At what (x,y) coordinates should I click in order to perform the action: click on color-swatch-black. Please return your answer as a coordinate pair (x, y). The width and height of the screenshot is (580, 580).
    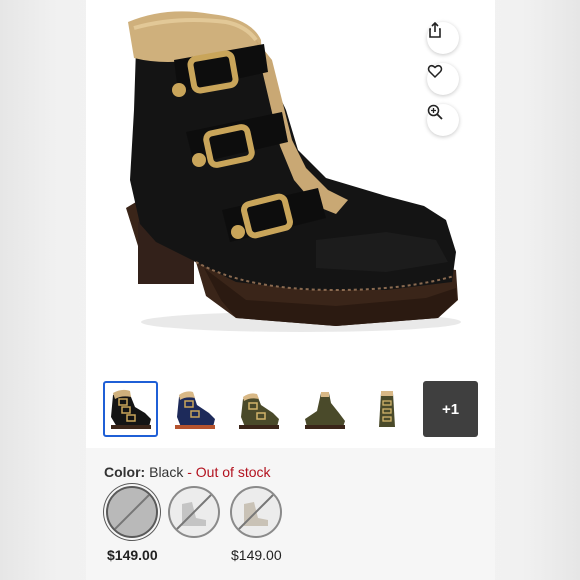
    Looking at the image, I should click on (132, 512).